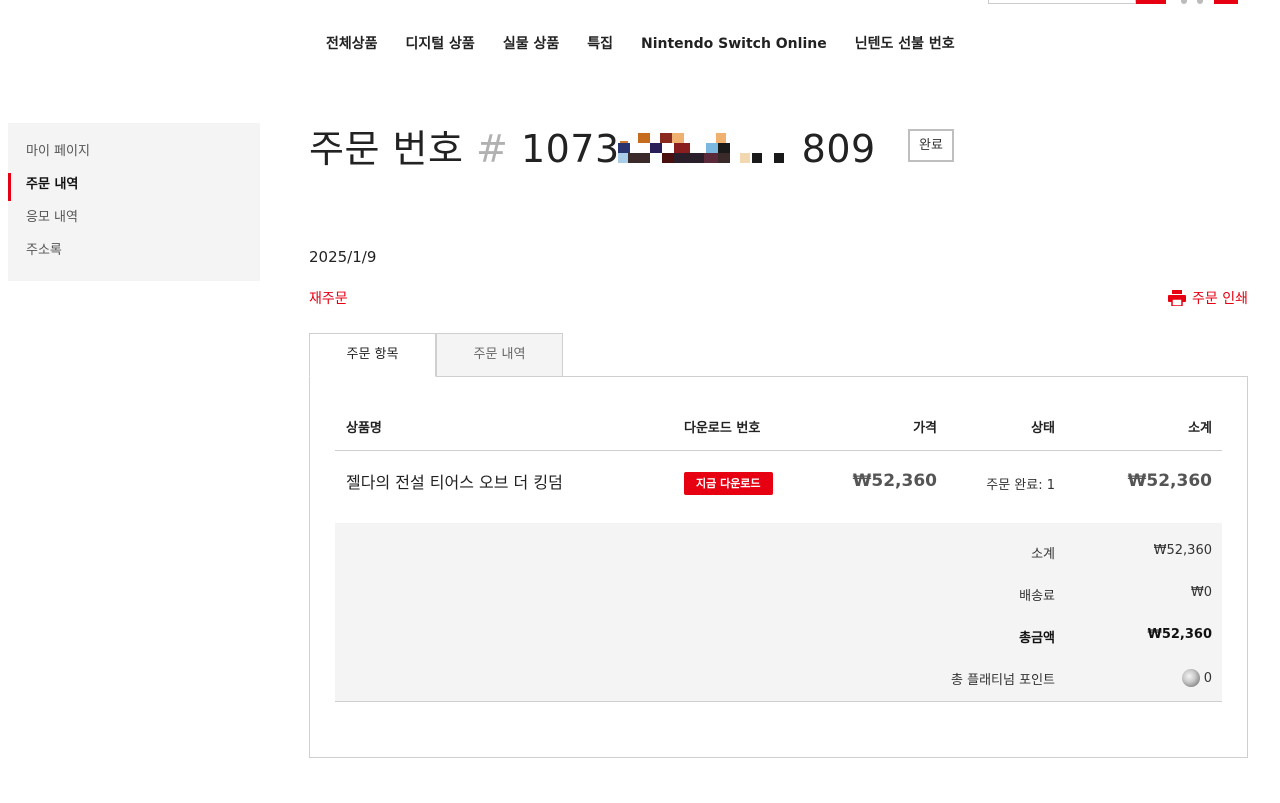 The height and width of the screenshot is (803, 1280). What do you see at coordinates (1043, 428) in the screenshot?
I see `header-state: 상태` at bounding box center [1043, 428].